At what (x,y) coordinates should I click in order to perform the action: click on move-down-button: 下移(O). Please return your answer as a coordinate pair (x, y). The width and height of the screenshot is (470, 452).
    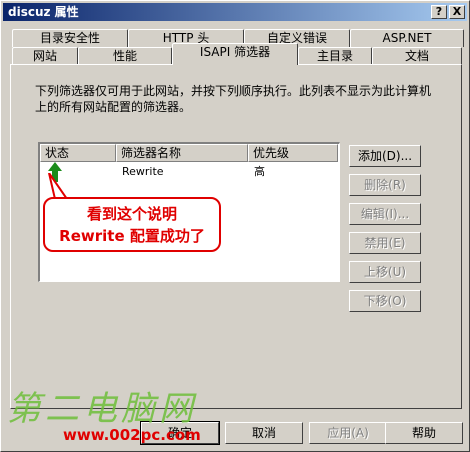
    Looking at the image, I should click on (385, 301).